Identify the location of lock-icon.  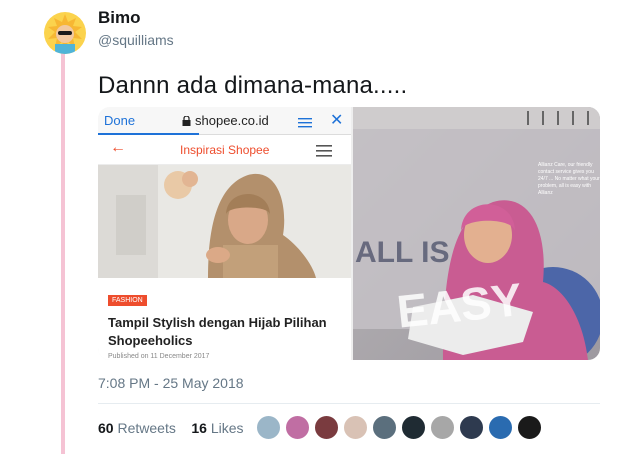
(186, 120).